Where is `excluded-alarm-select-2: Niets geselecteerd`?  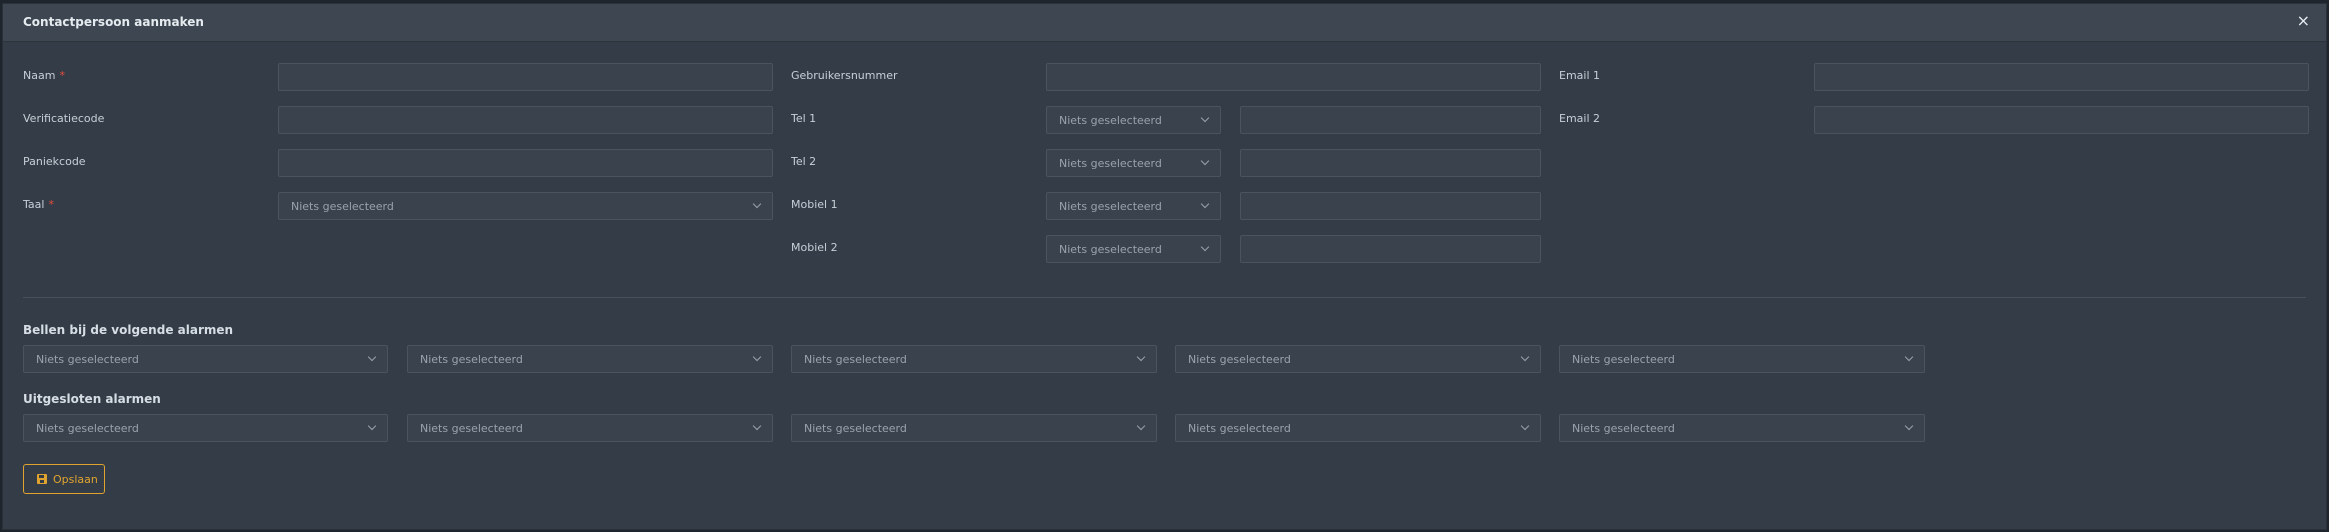 excluded-alarm-select-2: Niets geselecteerd is located at coordinates (590, 428).